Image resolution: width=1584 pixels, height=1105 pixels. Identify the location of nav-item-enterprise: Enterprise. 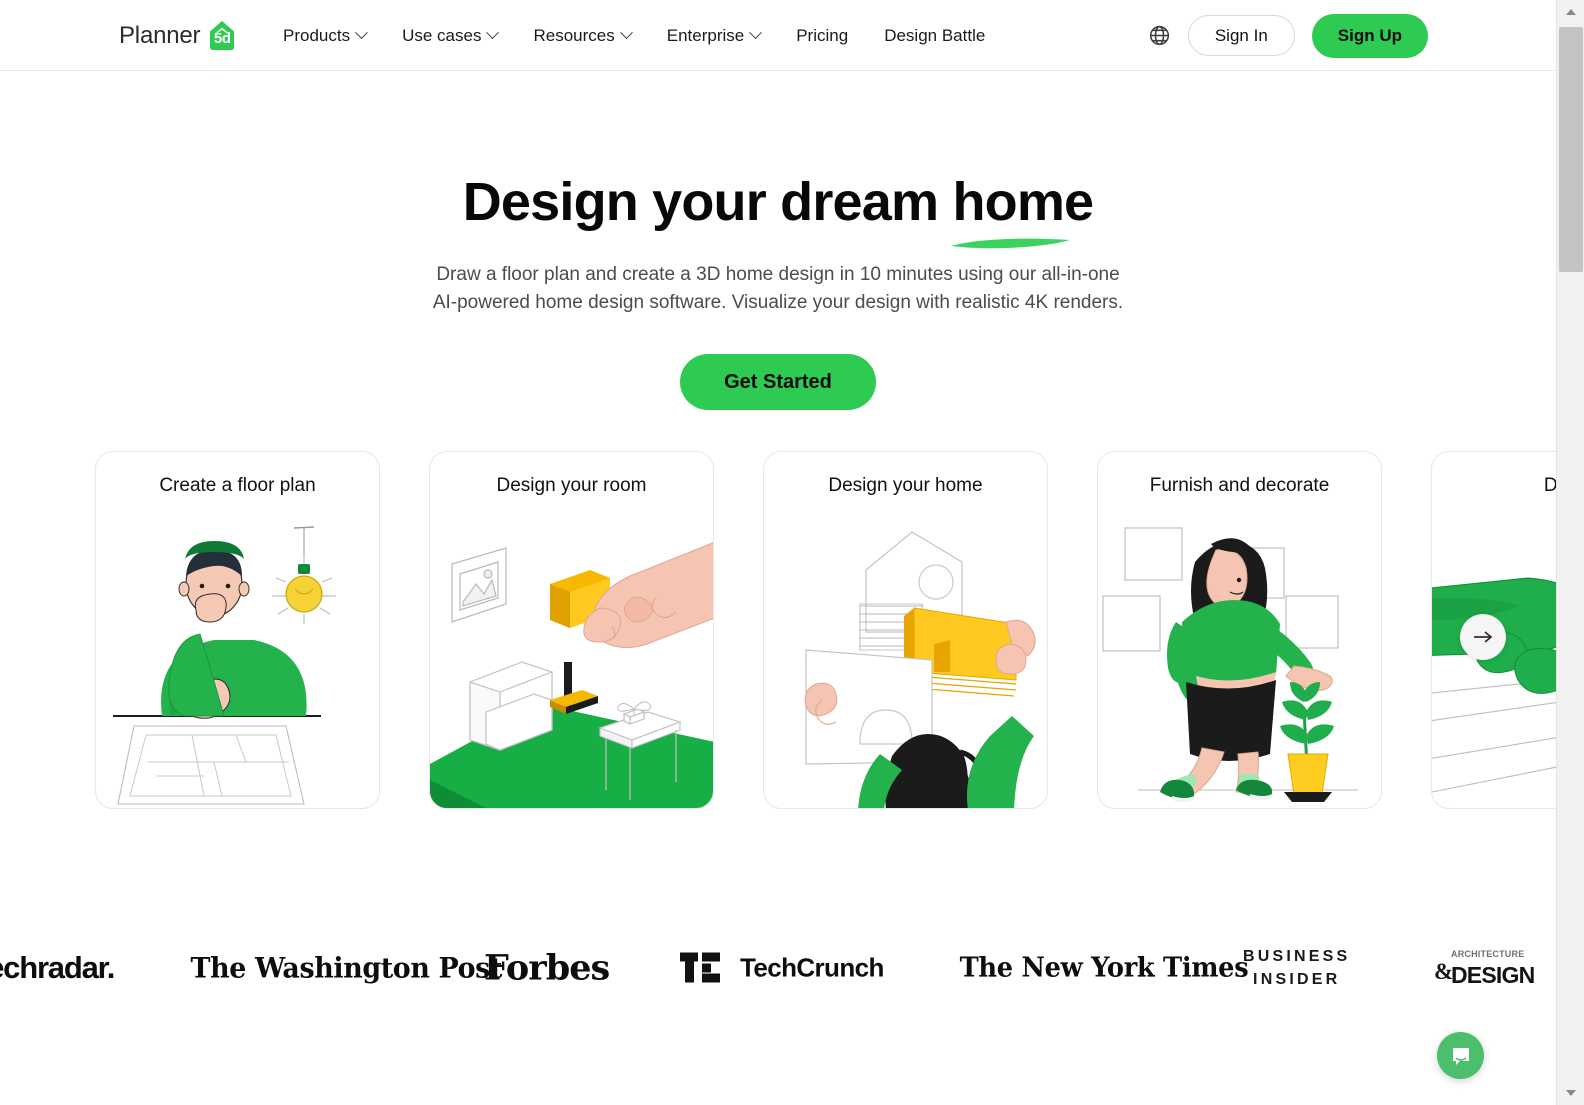
(714, 35).